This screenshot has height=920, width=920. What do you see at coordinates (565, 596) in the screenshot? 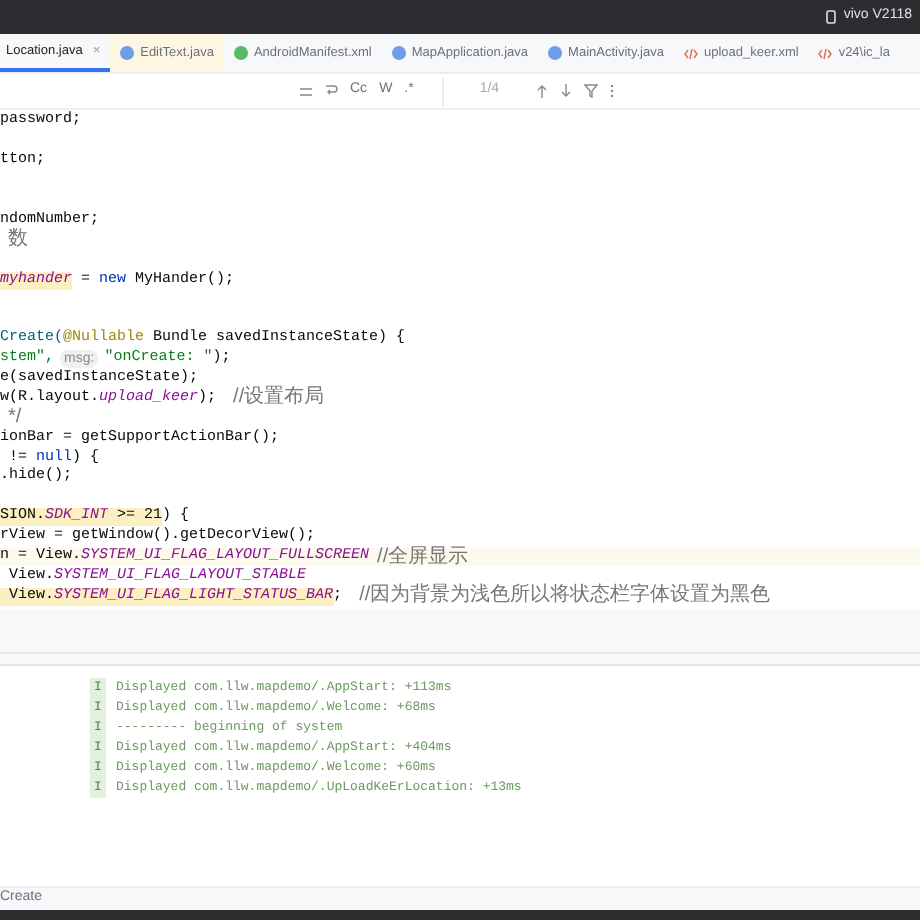
I see `code-comment: //因为背景为浅色所以将状态栏字体设置为黑色` at bounding box center [565, 596].